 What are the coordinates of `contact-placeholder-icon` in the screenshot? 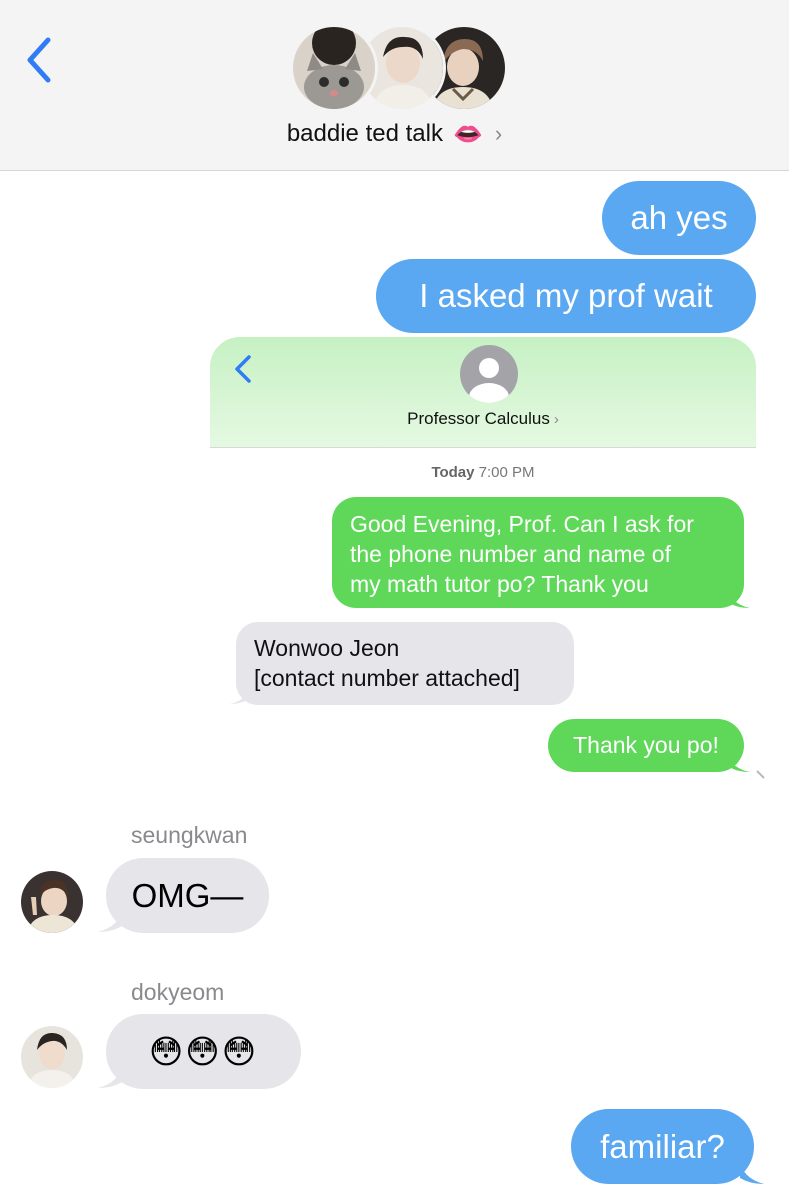 It's located at (489, 374).